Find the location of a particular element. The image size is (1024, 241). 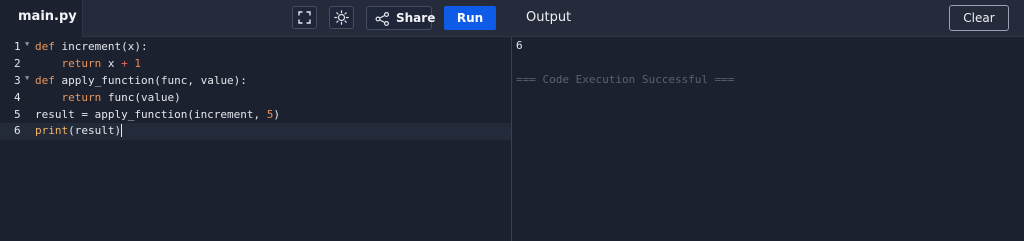

run-label: Run is located at coordinates (470, 18).